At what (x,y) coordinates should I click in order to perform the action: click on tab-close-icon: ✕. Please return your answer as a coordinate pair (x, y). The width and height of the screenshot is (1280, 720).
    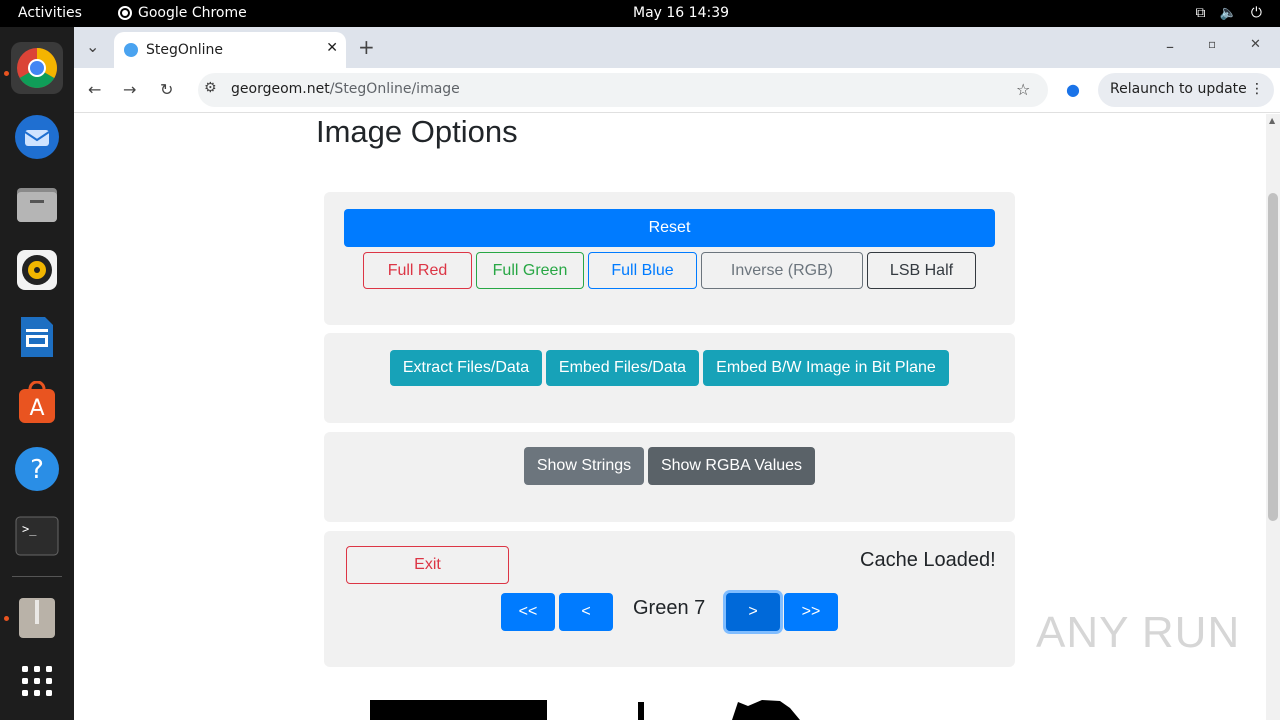
    Looking at the image, I should click on (332, 48).